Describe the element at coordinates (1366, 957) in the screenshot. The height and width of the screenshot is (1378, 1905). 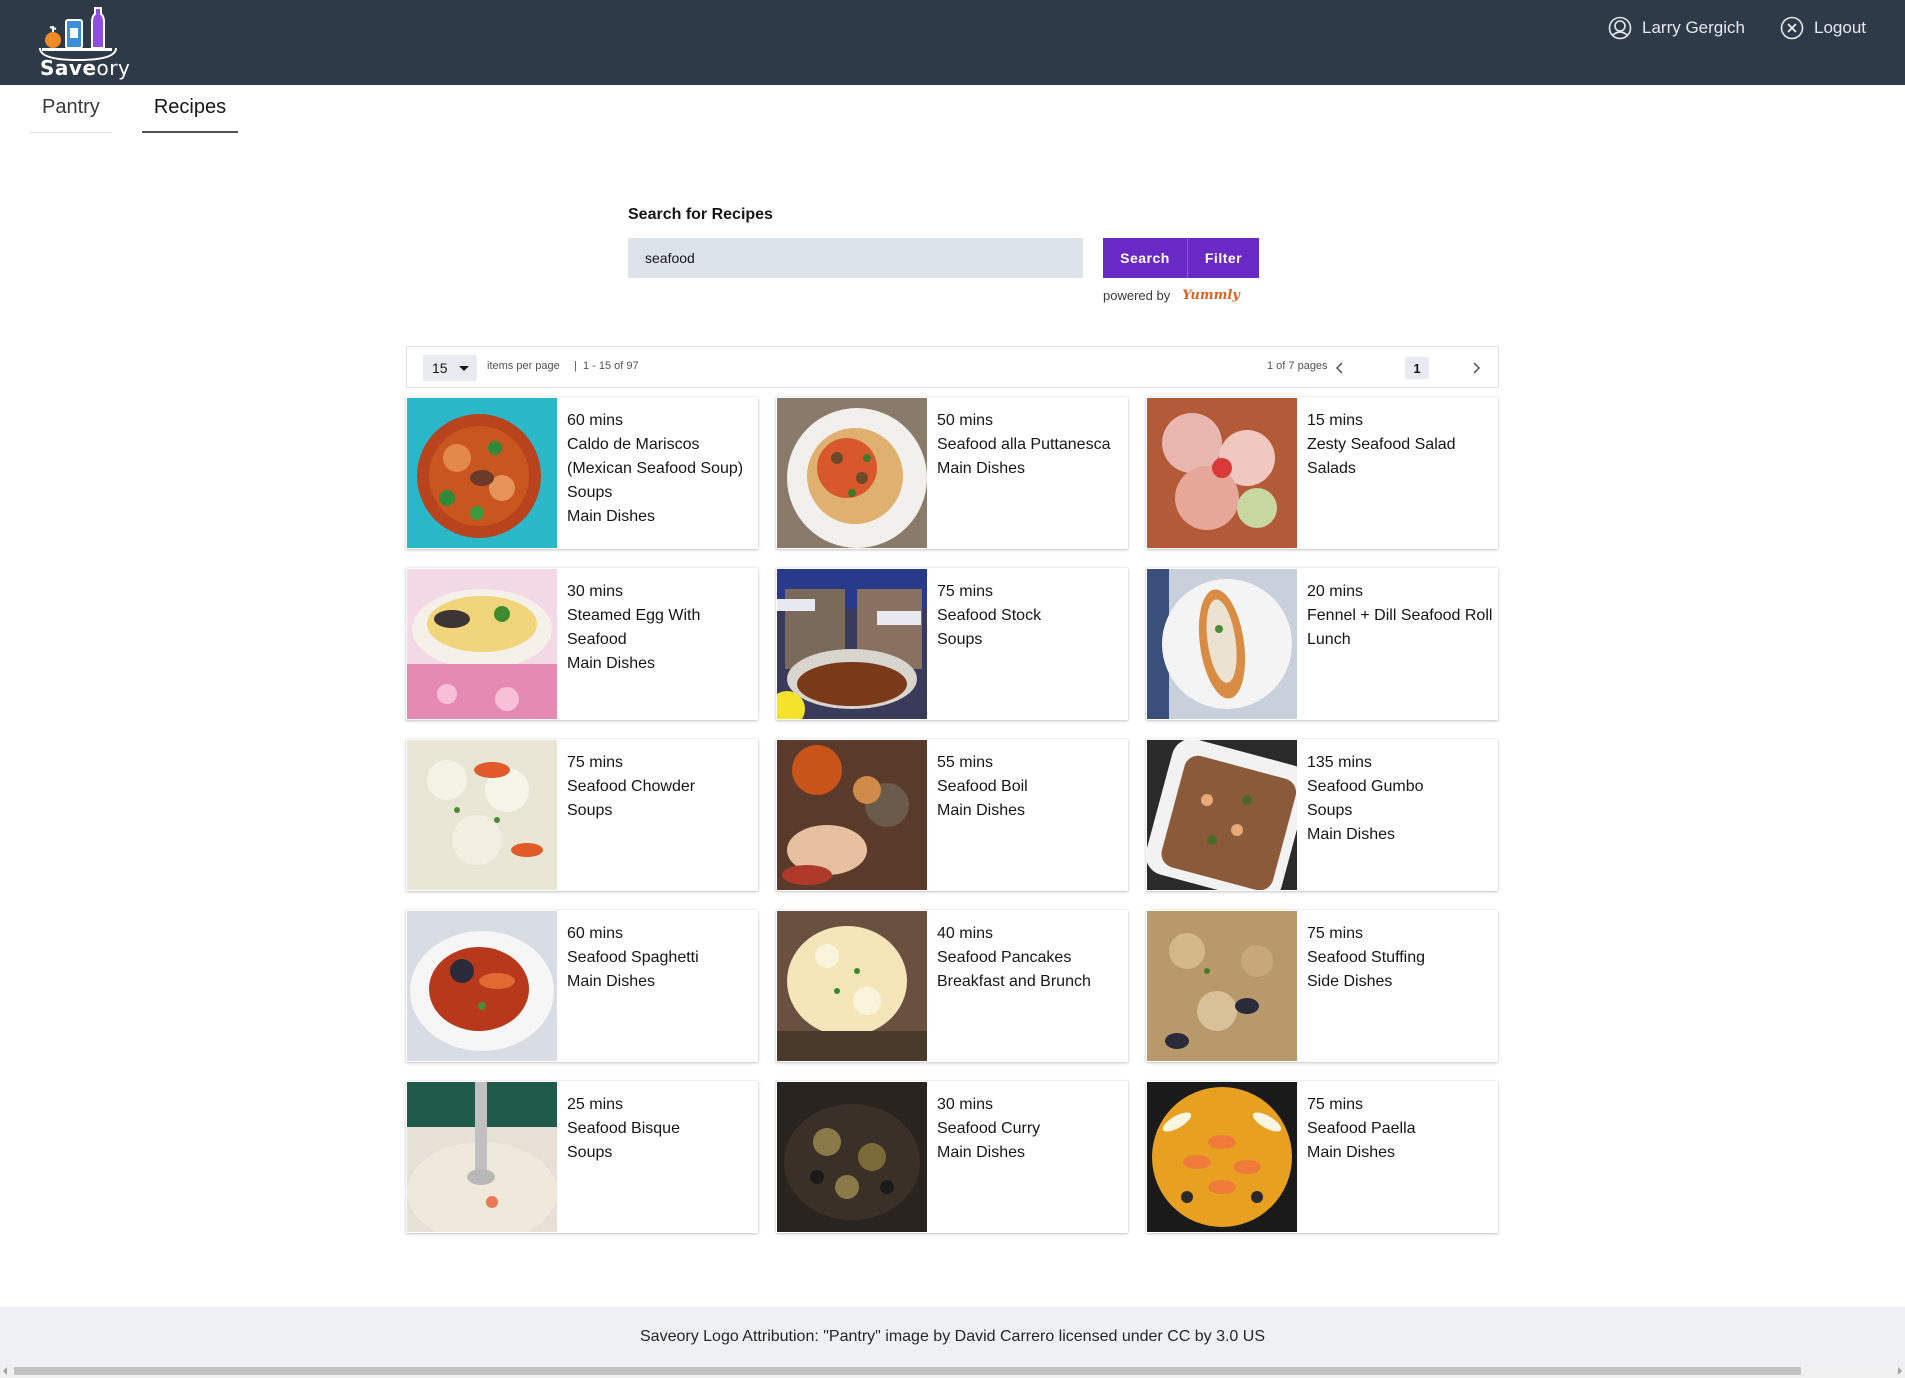
I see `recipe-name: Seafood Stuffing` at that location.